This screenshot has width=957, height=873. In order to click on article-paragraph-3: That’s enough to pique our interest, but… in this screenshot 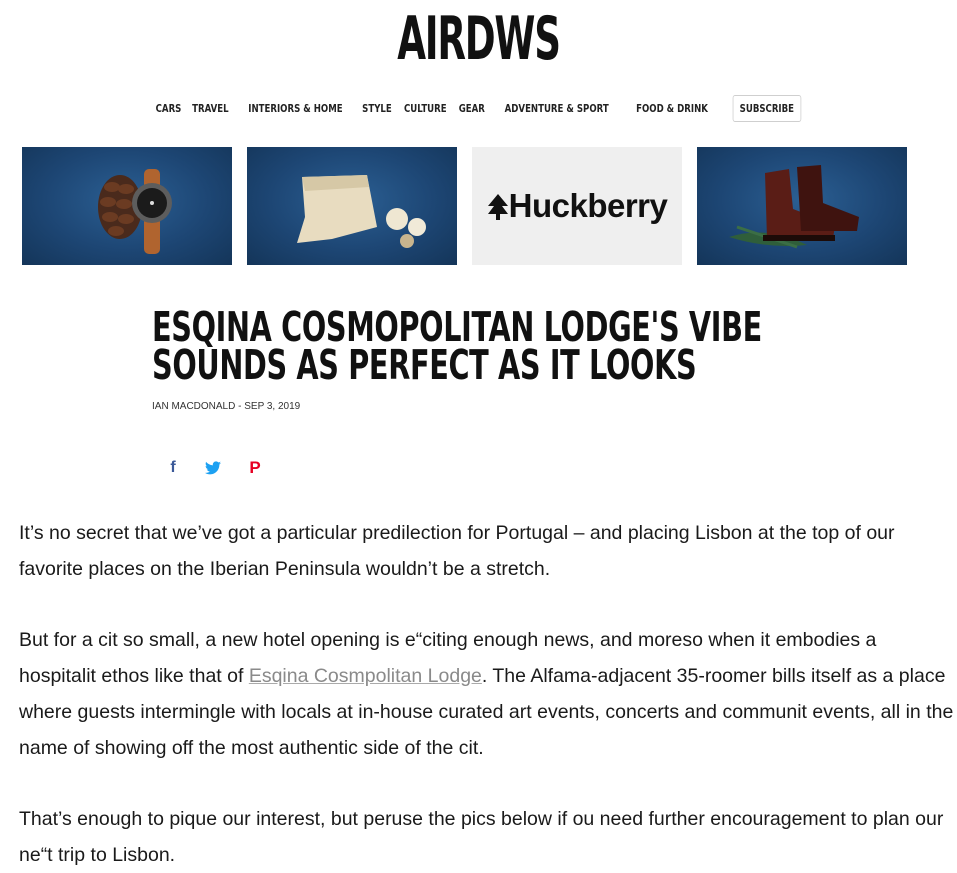, I will do `click(481, 837)`.